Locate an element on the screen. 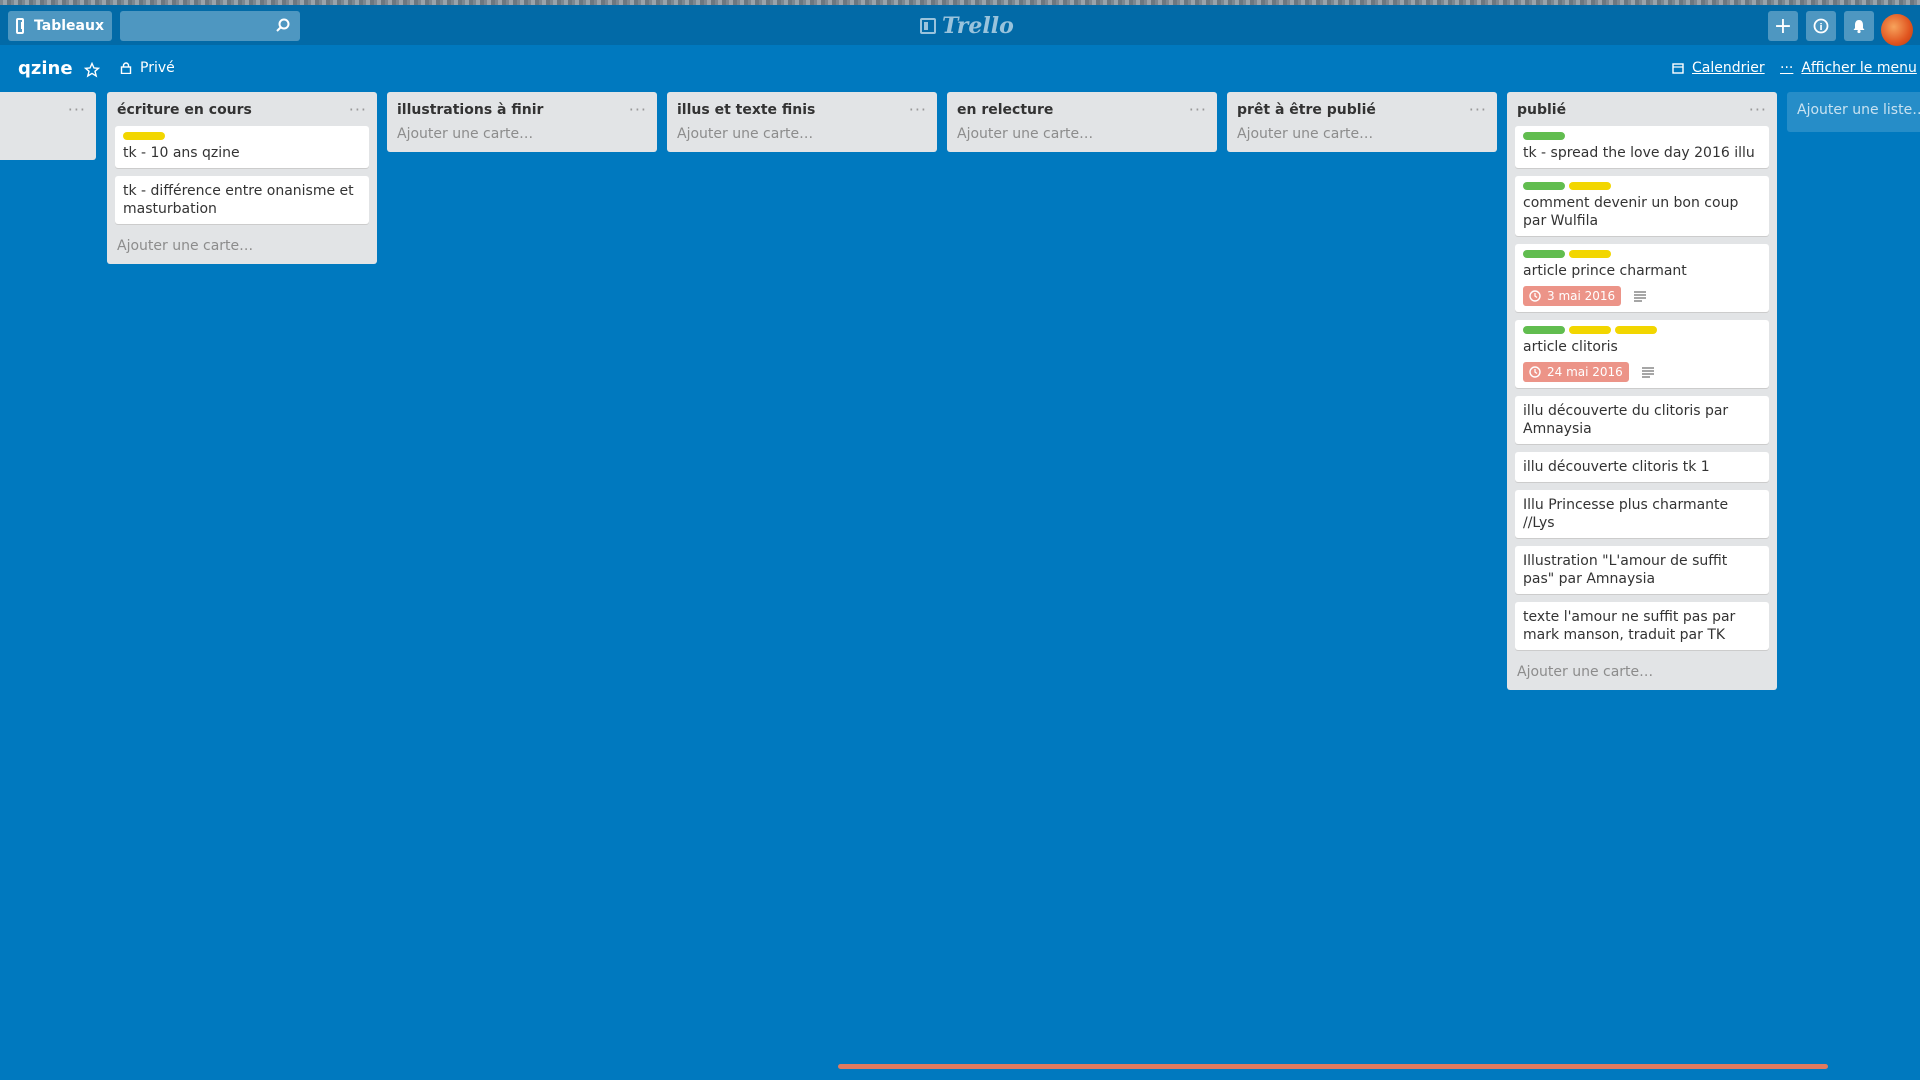  card-title: article prince charmant is located at coordinates (1605, 271).